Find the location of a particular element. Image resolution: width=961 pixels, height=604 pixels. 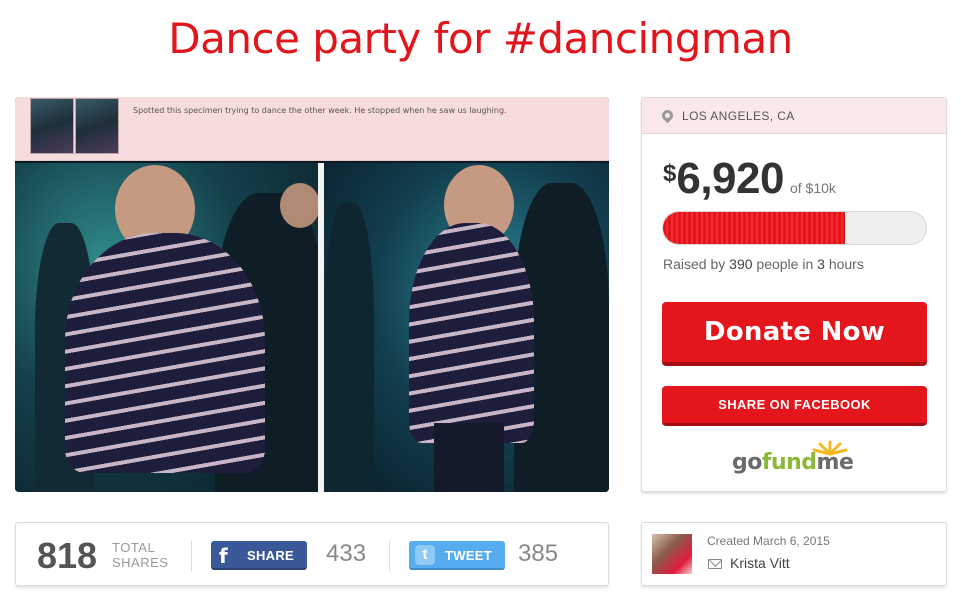

brand-me: me is located at coordinates (835, 462).